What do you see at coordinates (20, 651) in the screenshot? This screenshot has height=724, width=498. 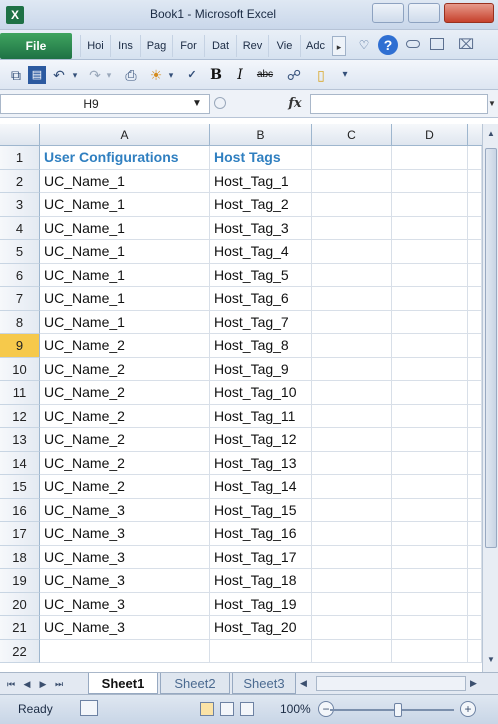 I see `row-header: 22` at bounding box center [20, 651].